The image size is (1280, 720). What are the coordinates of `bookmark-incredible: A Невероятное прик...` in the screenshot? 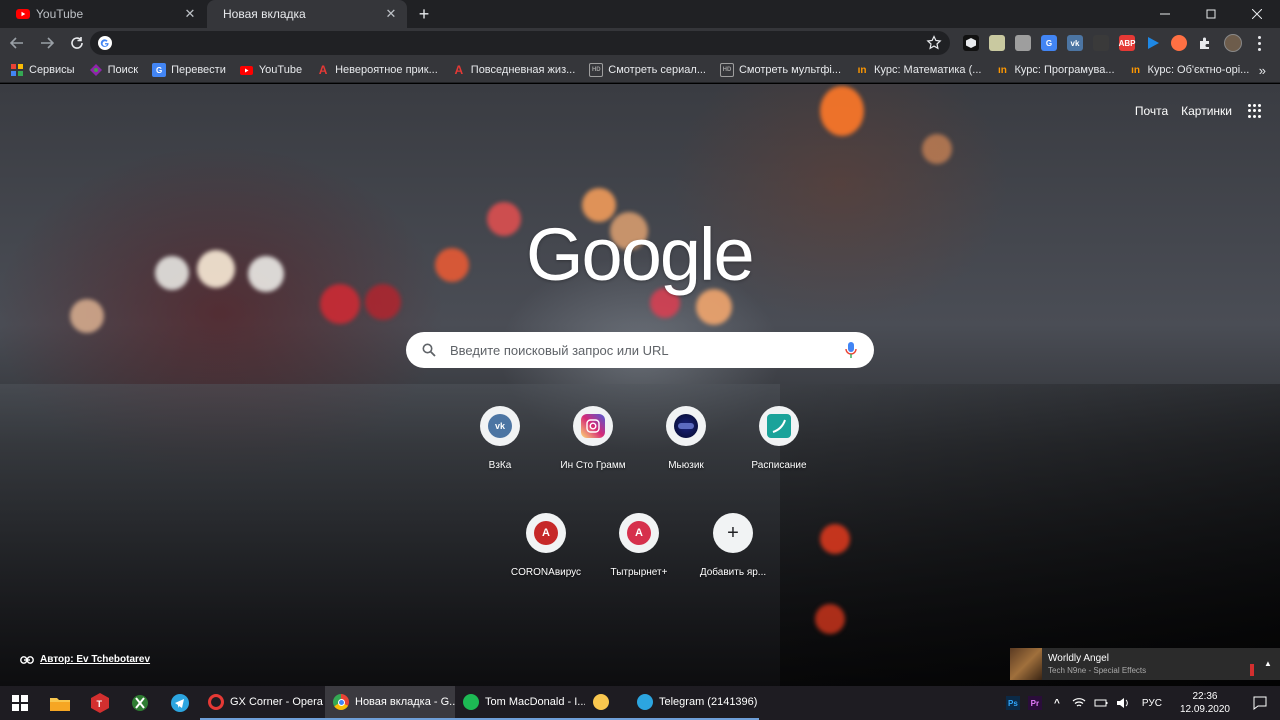 It's located at (377, 70).